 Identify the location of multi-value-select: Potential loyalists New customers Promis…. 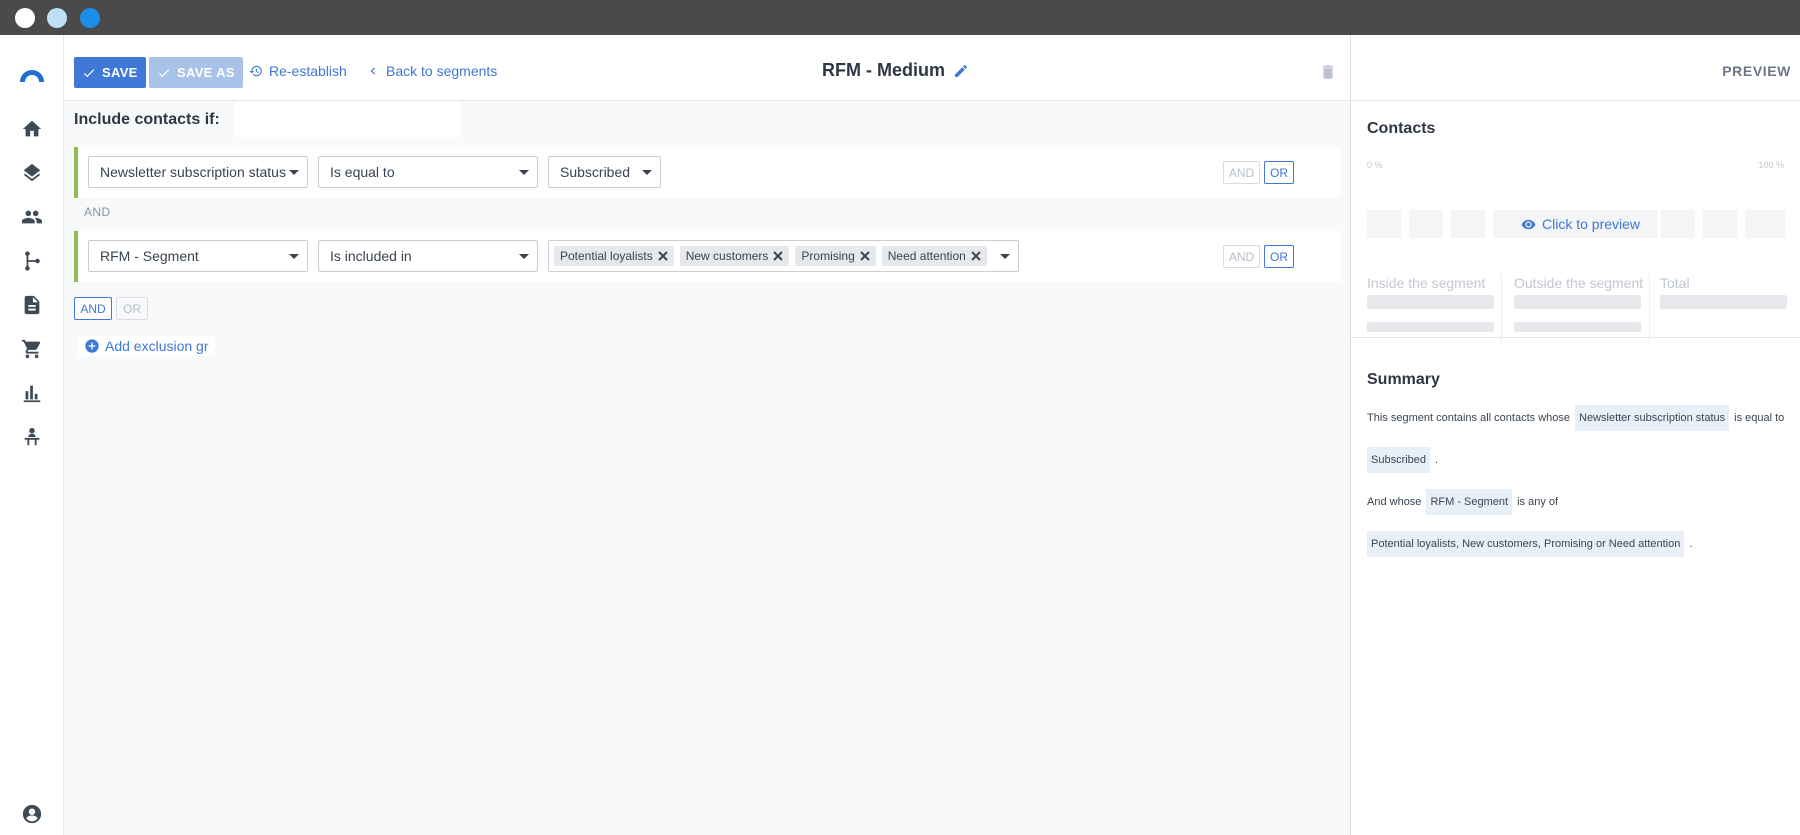
(783, 256).